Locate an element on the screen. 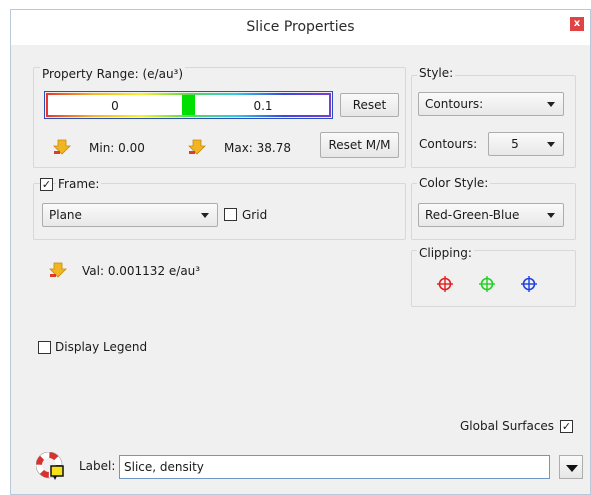 This screenshot has height=495, width=591. contours-select: 5 is located at coordinates (526, 144).